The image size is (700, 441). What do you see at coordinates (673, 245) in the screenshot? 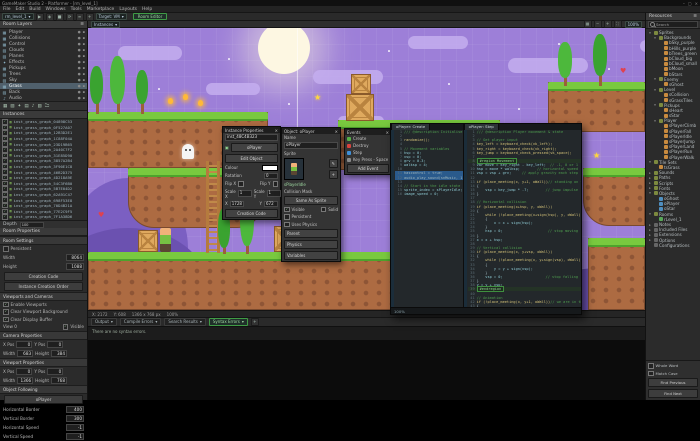
I see `asset-tree-item: Configurations` at bounding box center [673, 245].